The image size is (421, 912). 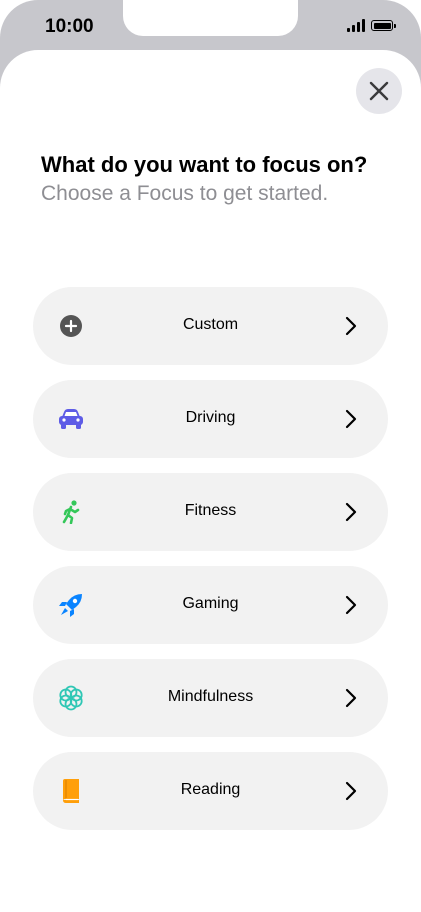 I want to click on status-time: 10:00, so click(x=69, y=26).